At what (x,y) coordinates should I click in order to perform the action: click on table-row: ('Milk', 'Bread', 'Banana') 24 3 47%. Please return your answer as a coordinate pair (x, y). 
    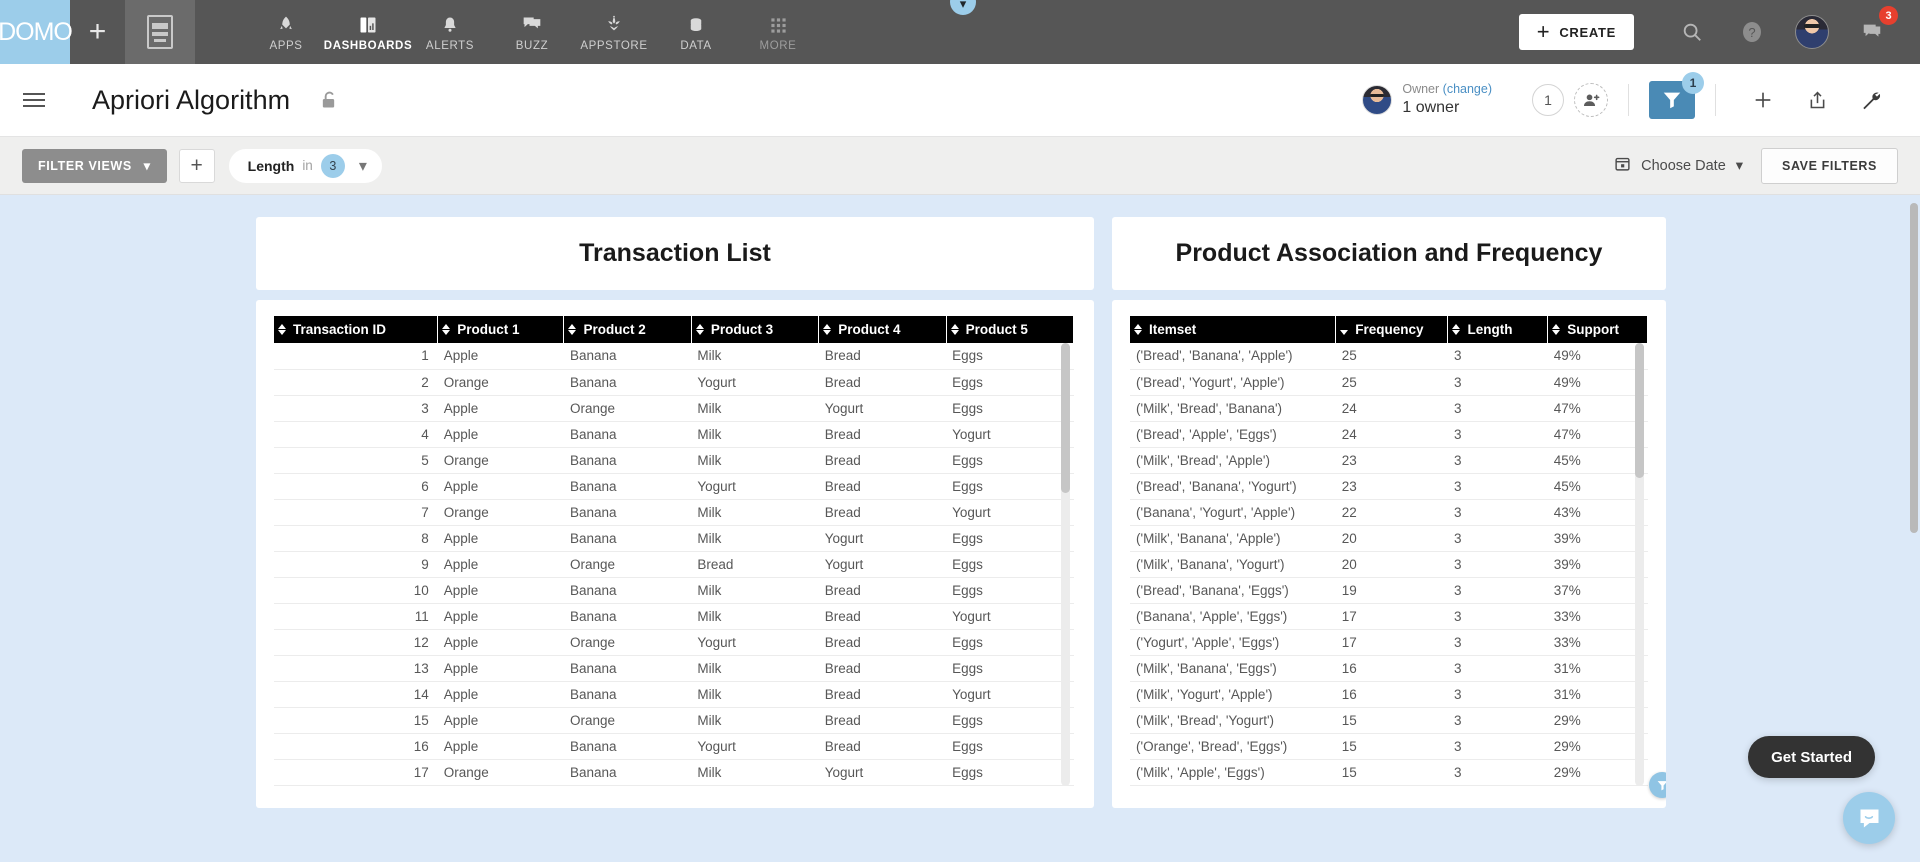
    Looking at the image, I should click on (1389, 408).